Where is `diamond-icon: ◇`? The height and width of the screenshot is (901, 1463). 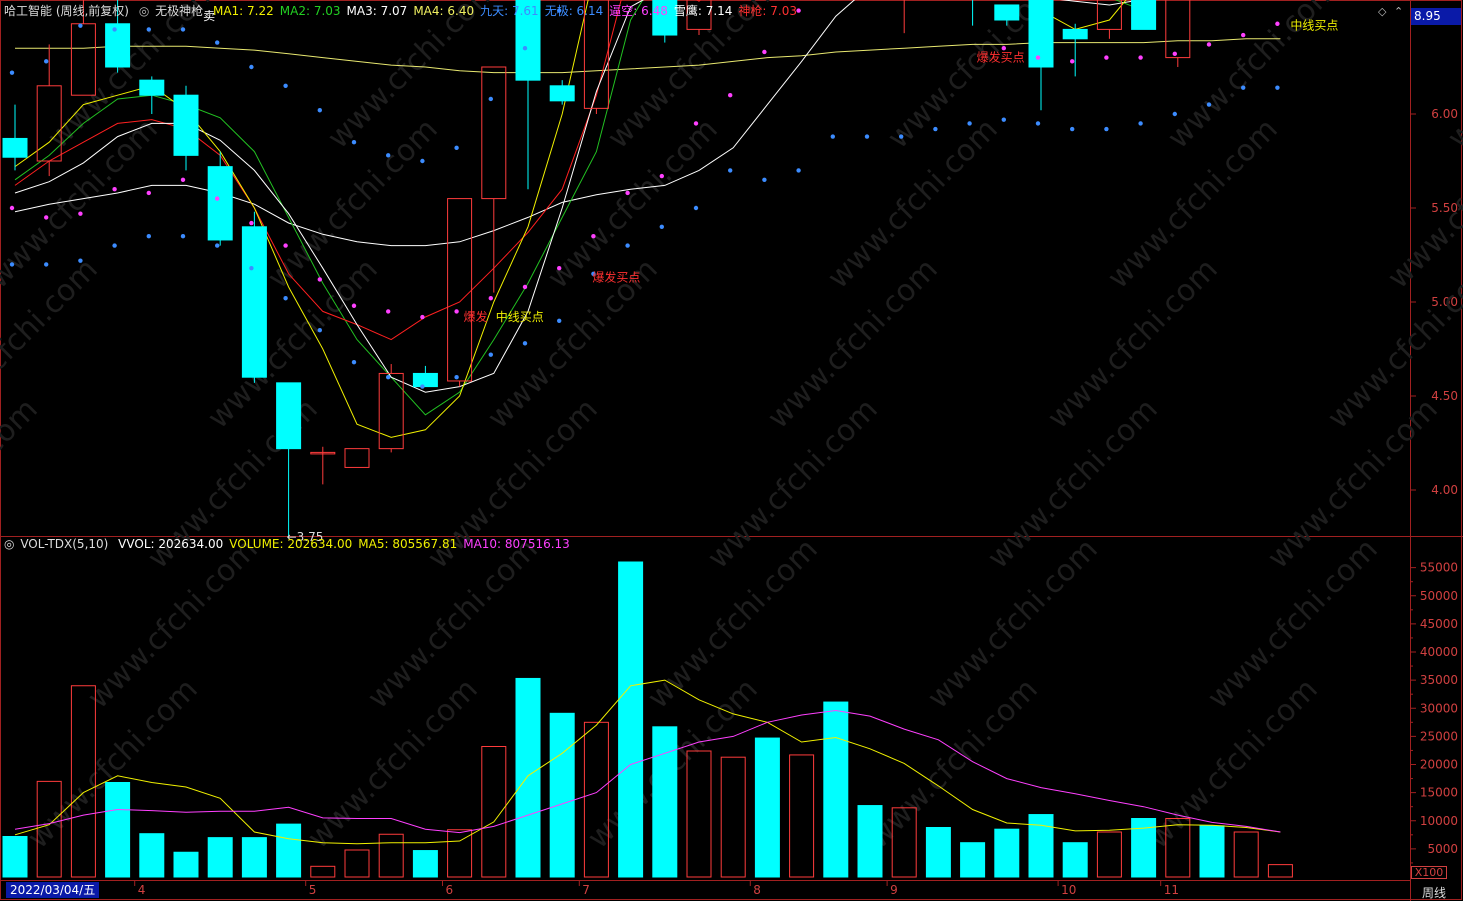 diamond-icon: ◇ is located at coordinates (1382, 11).